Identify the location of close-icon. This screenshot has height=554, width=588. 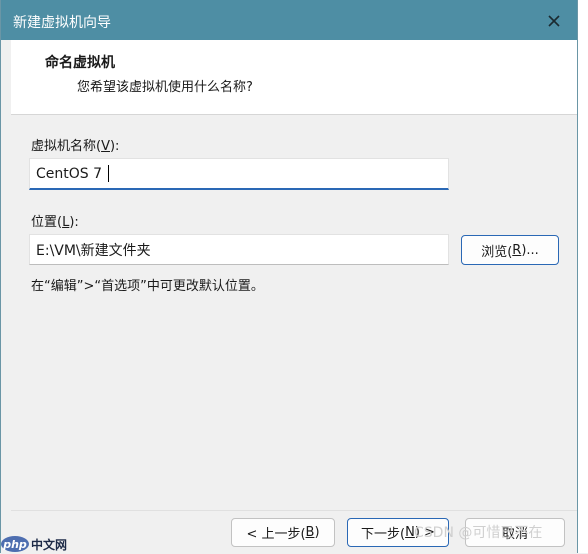
(554, 21).